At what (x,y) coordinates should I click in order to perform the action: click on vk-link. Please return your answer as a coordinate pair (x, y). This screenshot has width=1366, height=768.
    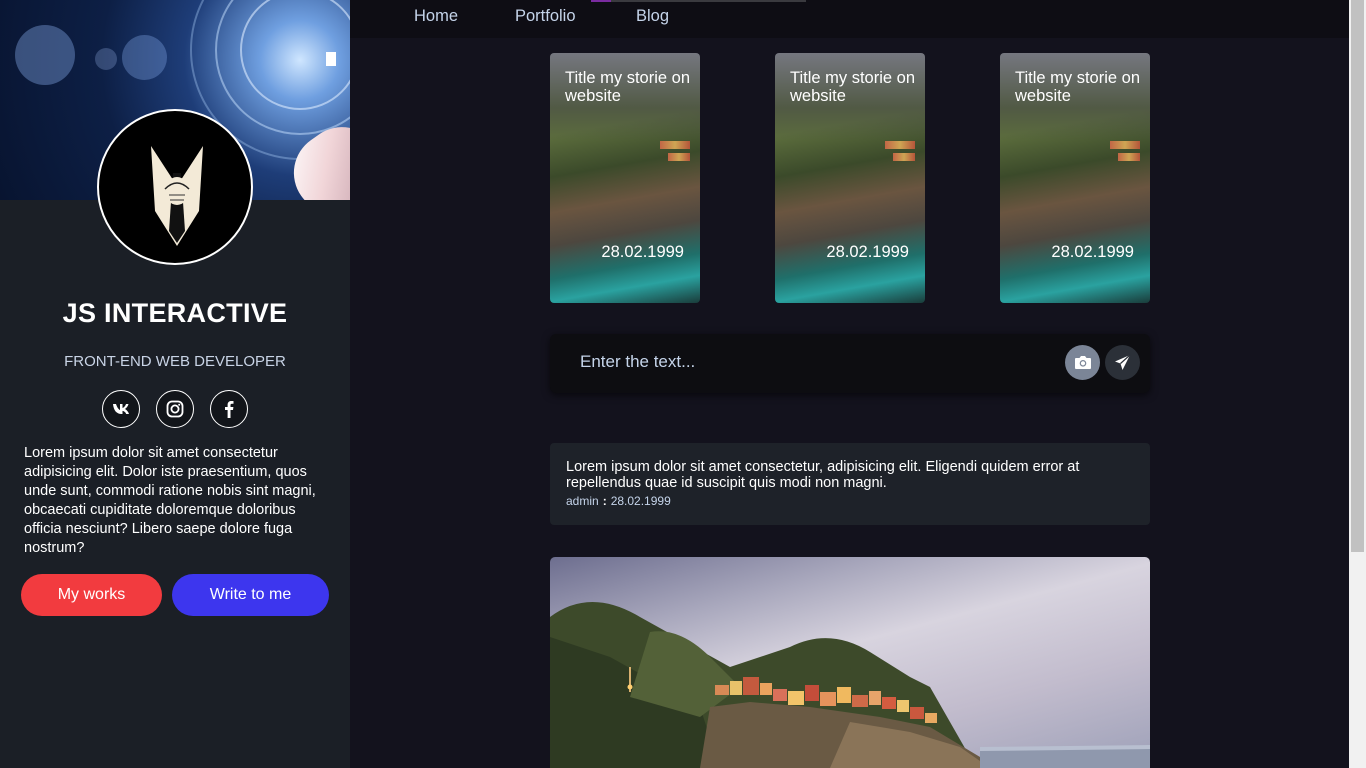
    Looking at the image, I should click on (121, 409).